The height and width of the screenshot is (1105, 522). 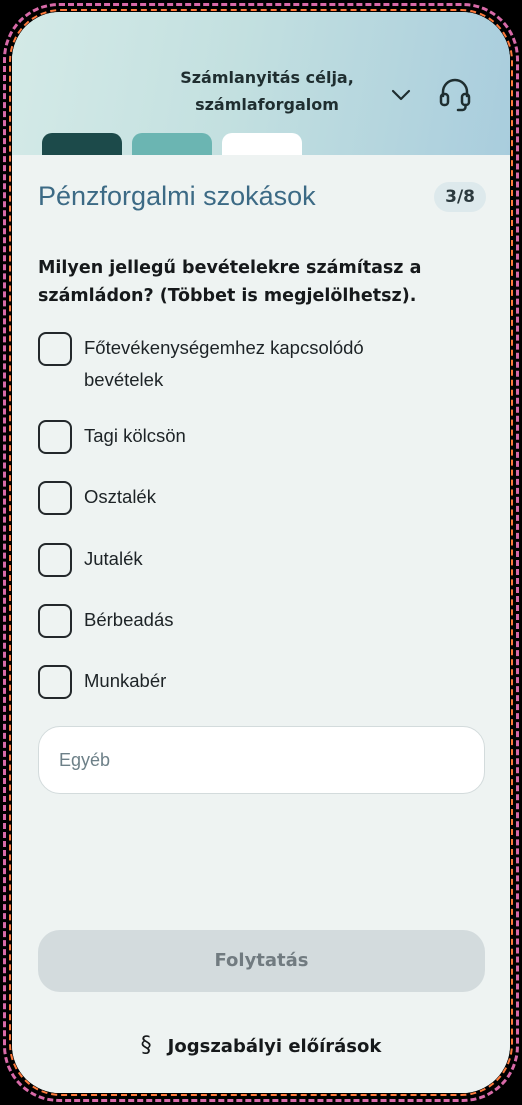 What do you see at coordinates (177, 196) in the screenshot?
I see `section-title: Pénzforgalmi szokások` at bounding box center [177, 196].